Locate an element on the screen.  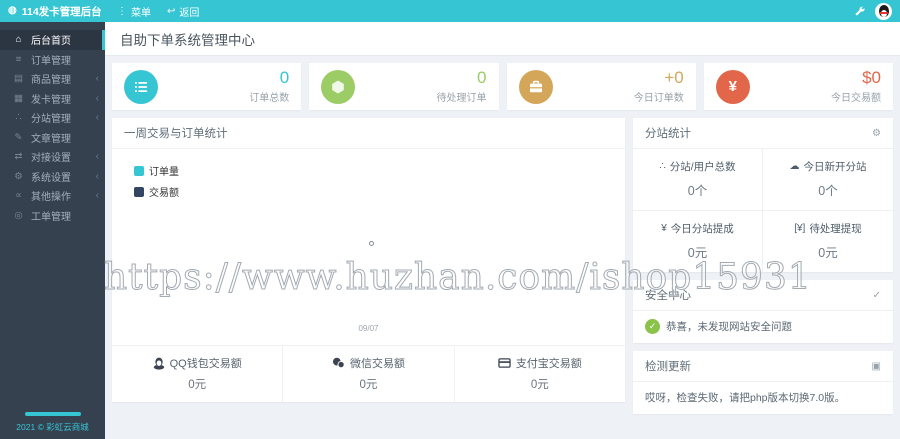
sidebar-item-articles: ✎ 文章管理 is located at coordinates (52, 138).